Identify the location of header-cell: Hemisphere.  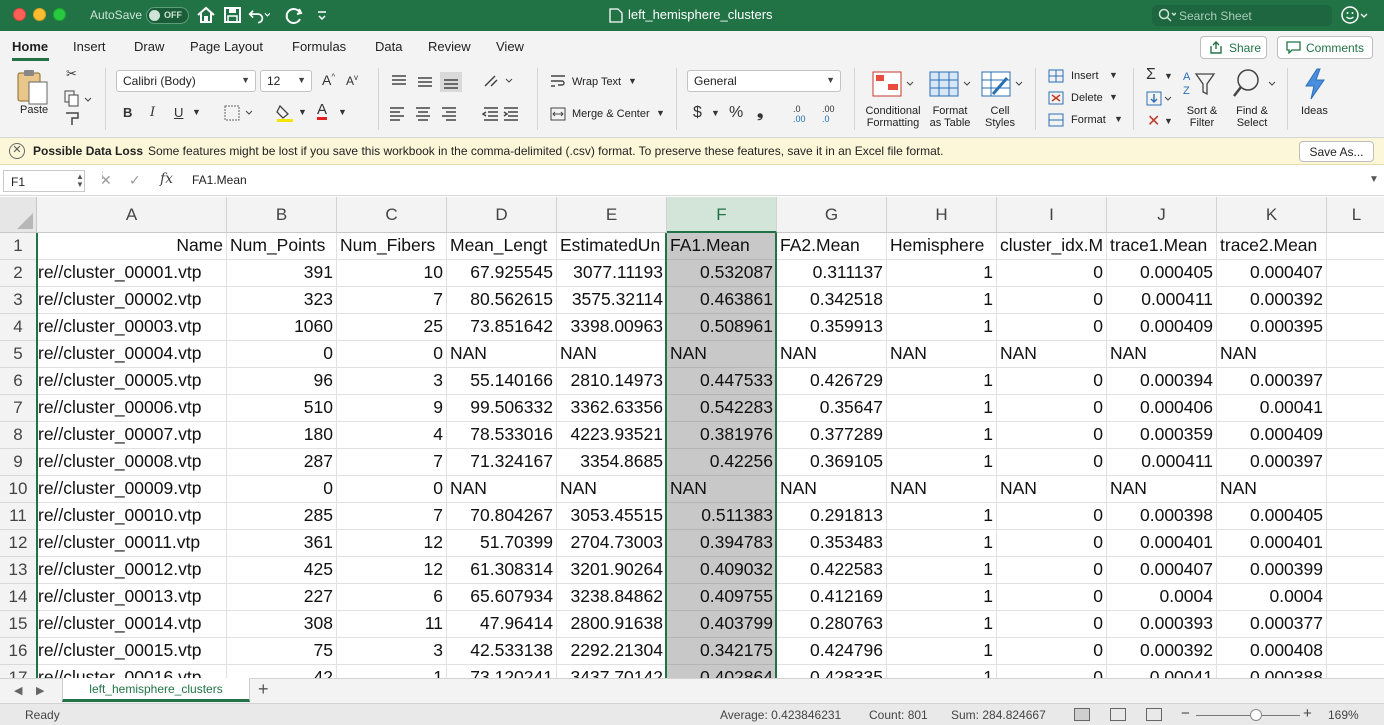
(942, 246).